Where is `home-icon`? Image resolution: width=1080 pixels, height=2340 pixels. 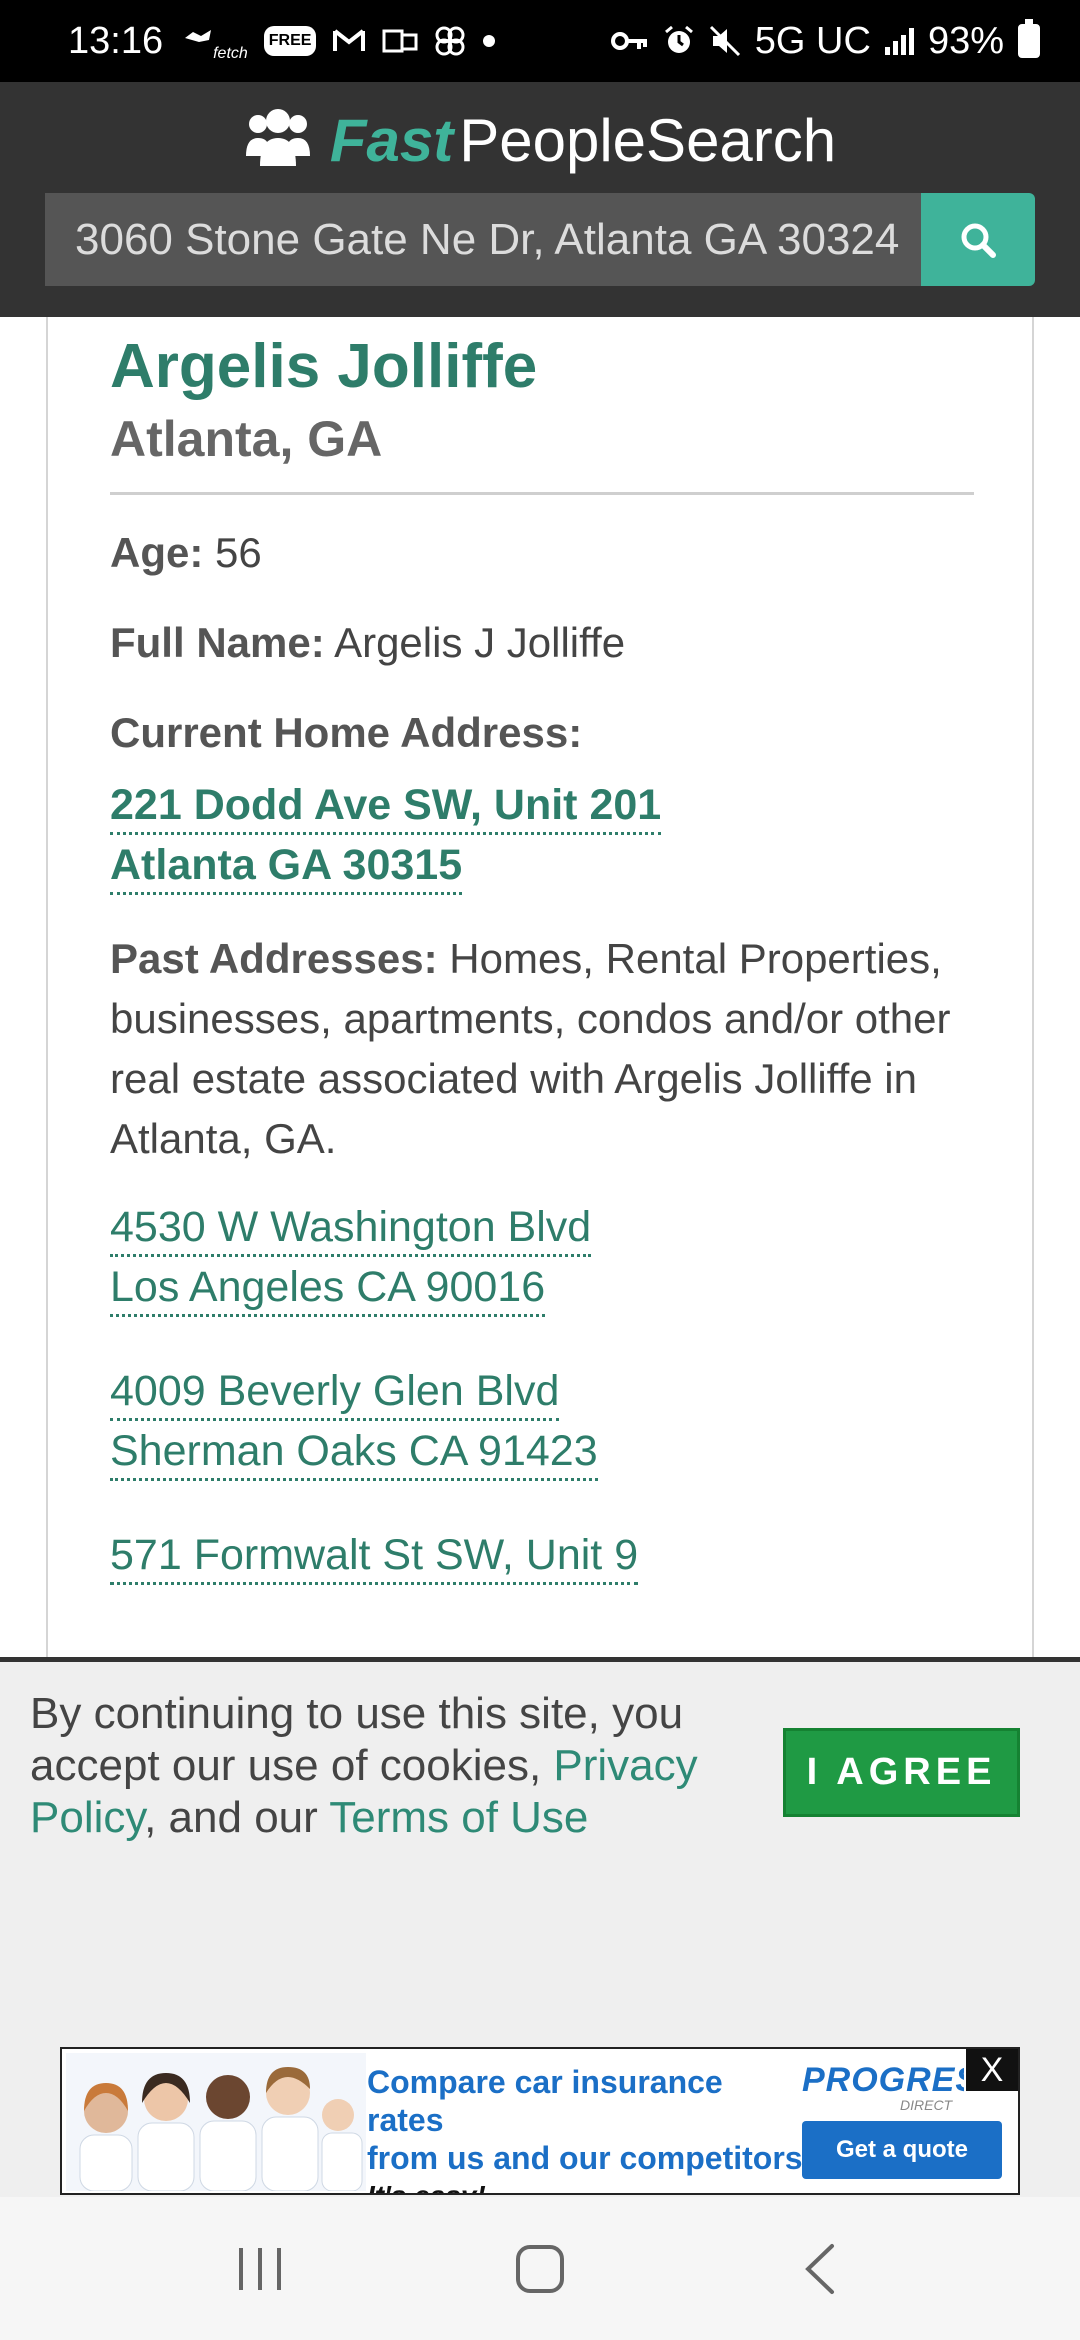 home-icon is located at coordinates (540, 2268).